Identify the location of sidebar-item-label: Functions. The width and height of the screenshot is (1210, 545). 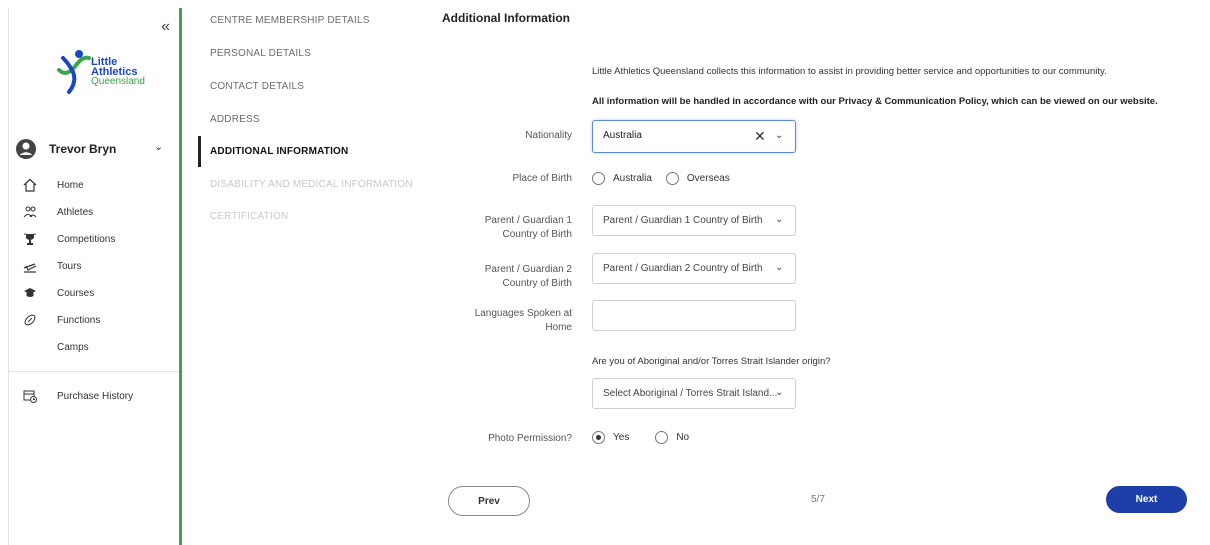
(79, 320).